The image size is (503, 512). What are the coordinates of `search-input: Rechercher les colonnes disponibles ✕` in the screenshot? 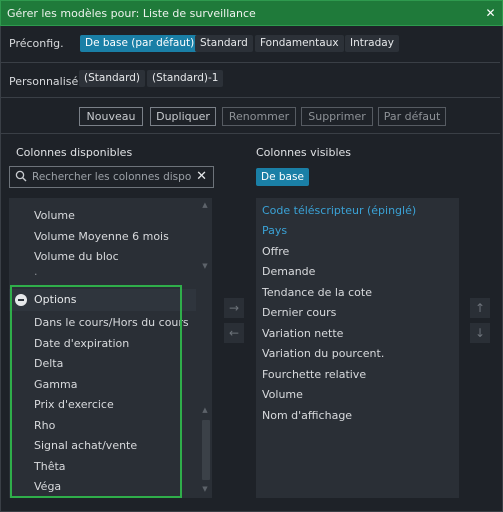 It's located at (111, 177).